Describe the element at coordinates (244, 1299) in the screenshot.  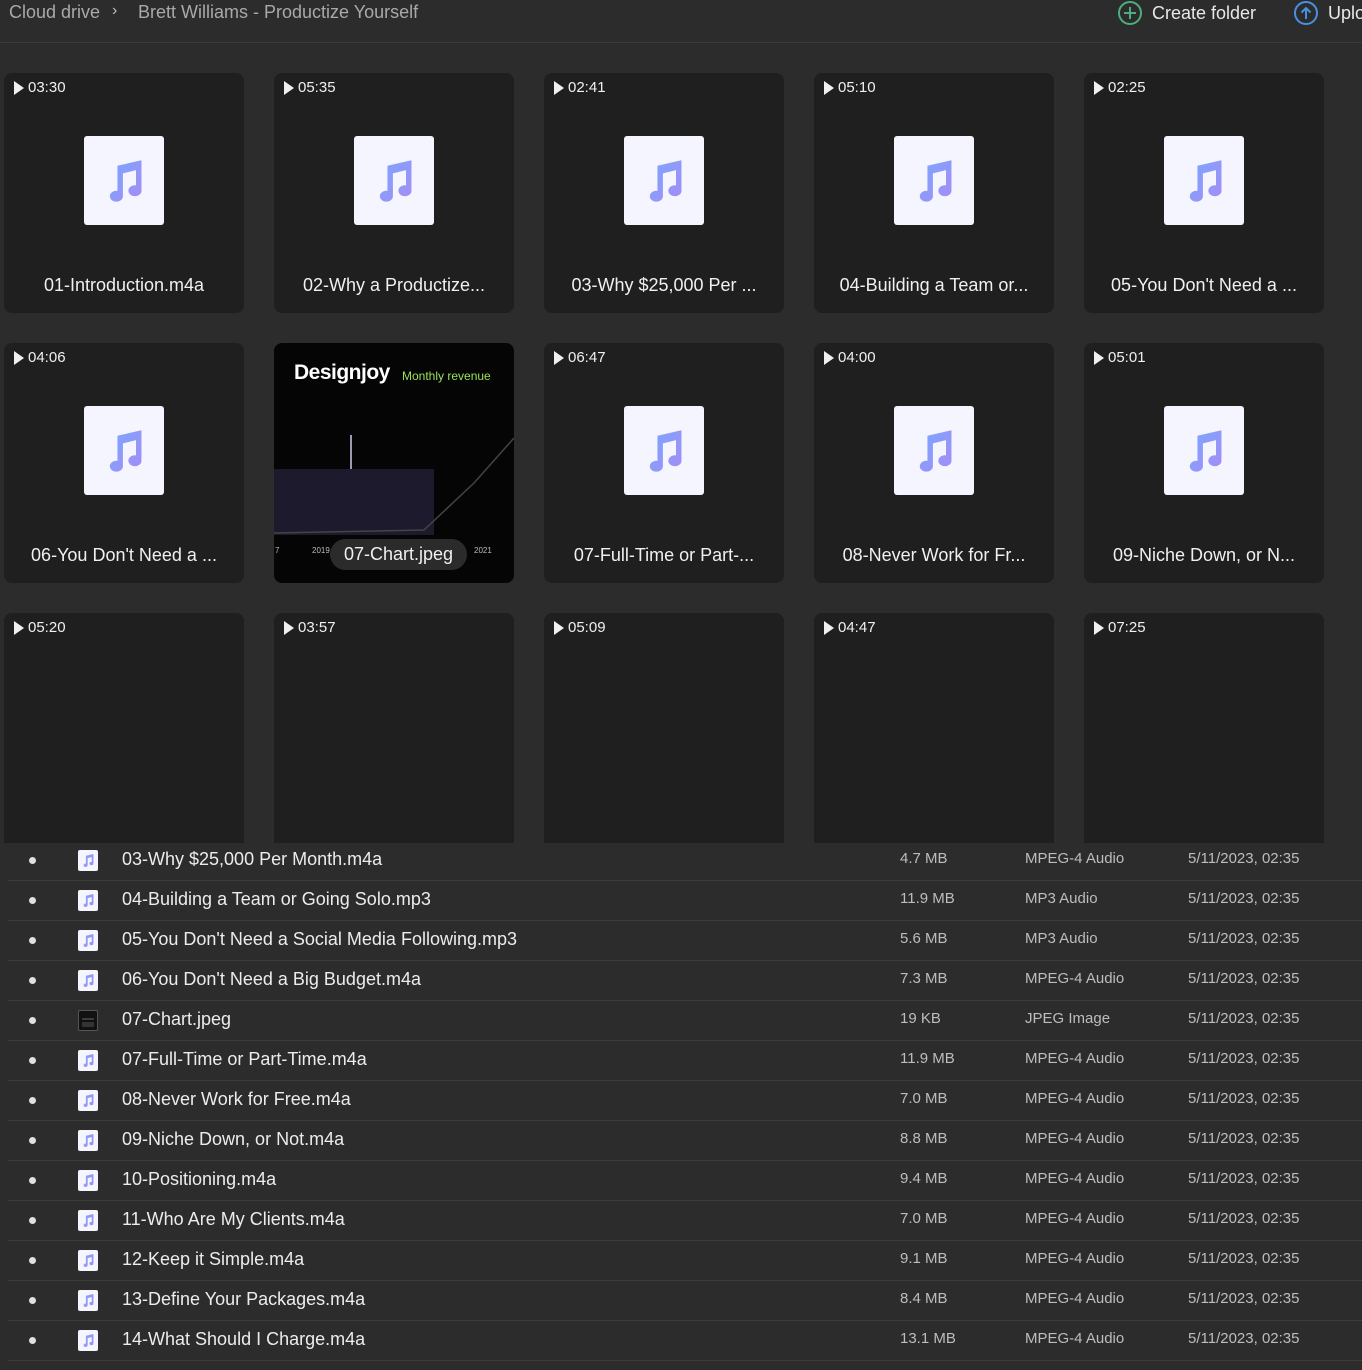
I see `file-name: 13-Define Your Packages.m4a` at that location.